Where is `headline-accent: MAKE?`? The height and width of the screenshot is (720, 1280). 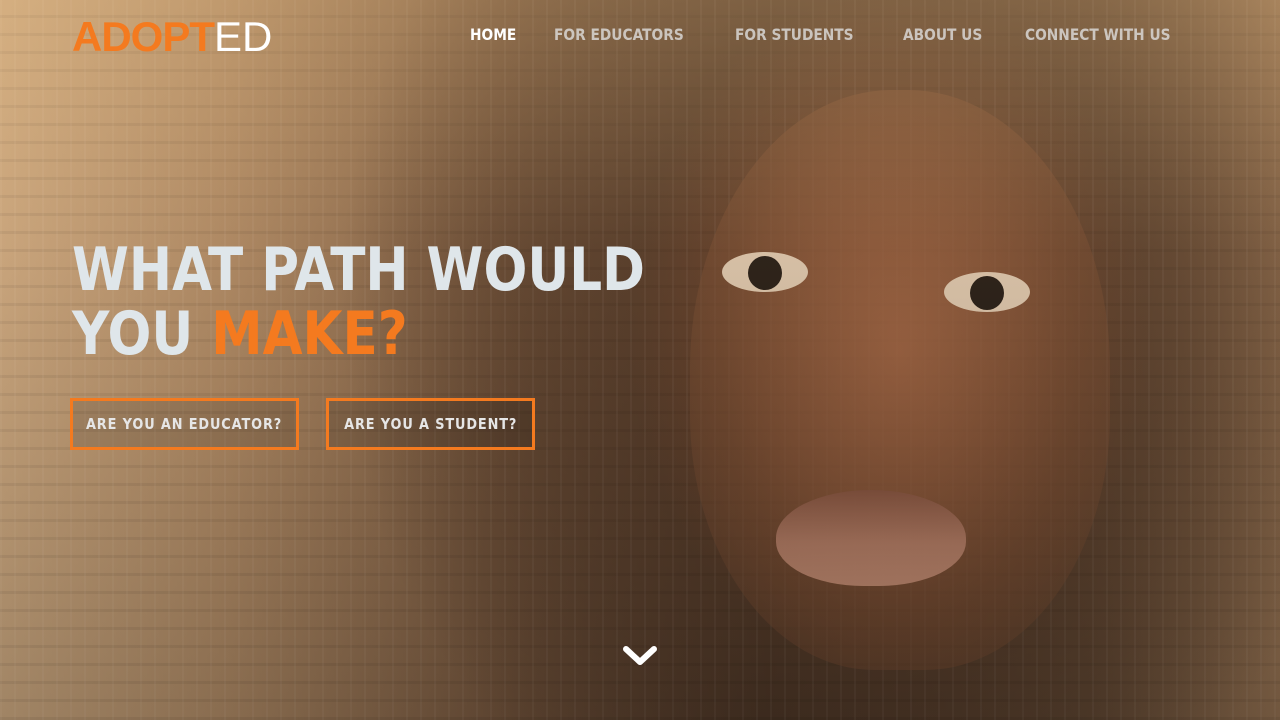
headline-accent: MAKE? is located at coordinates (309, 334).